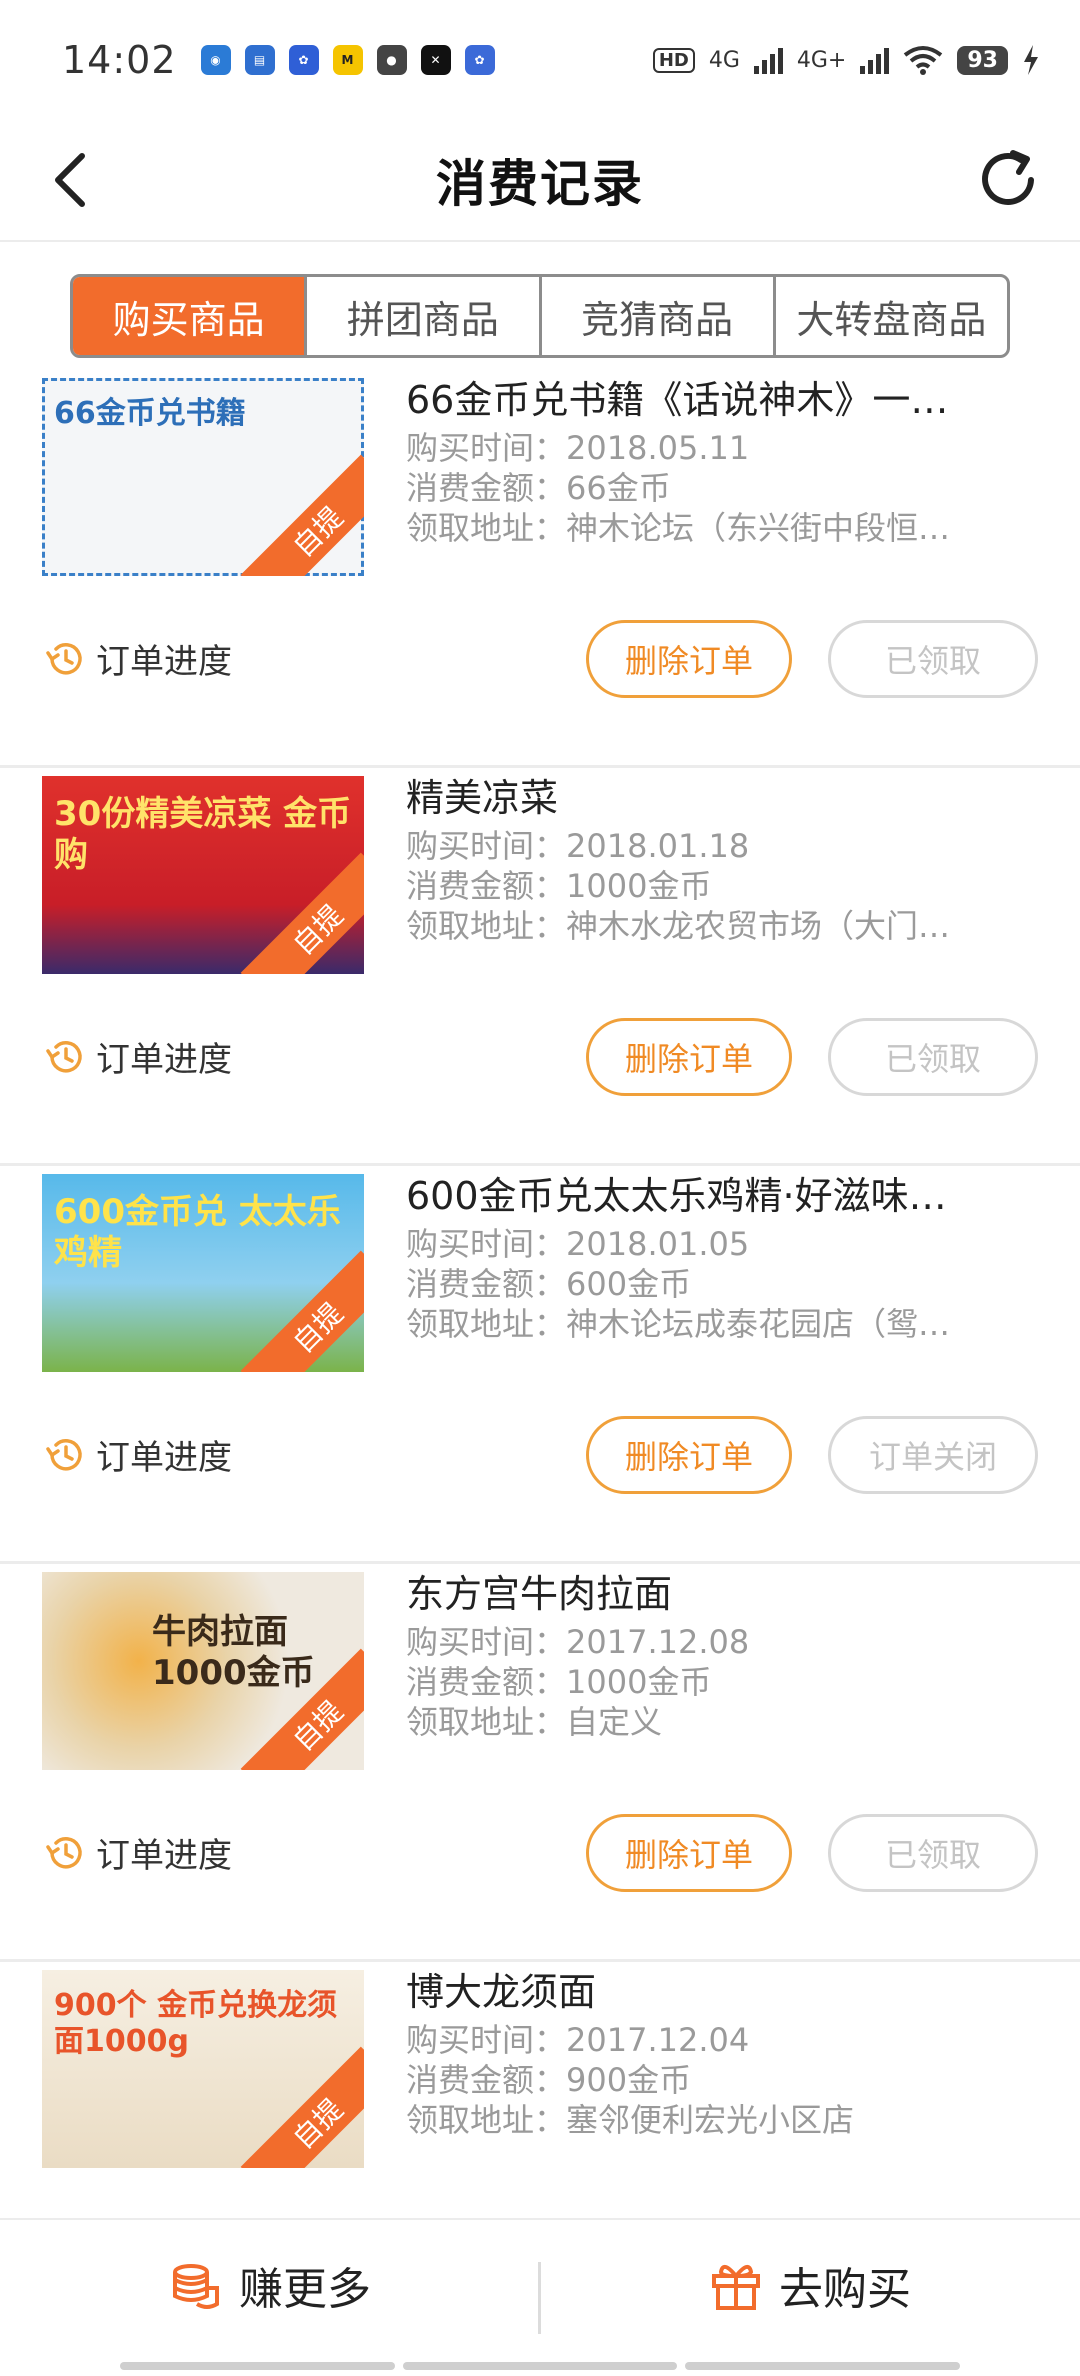 This screenshot has width=1080, height=2376. Describe the element at coordinates (540, 60) in the screenshot. I see `status-bar: 14:02 ◉ ▤ ✿ M ● ✕ ✿ HD 4G 4G+ 93` at that location.